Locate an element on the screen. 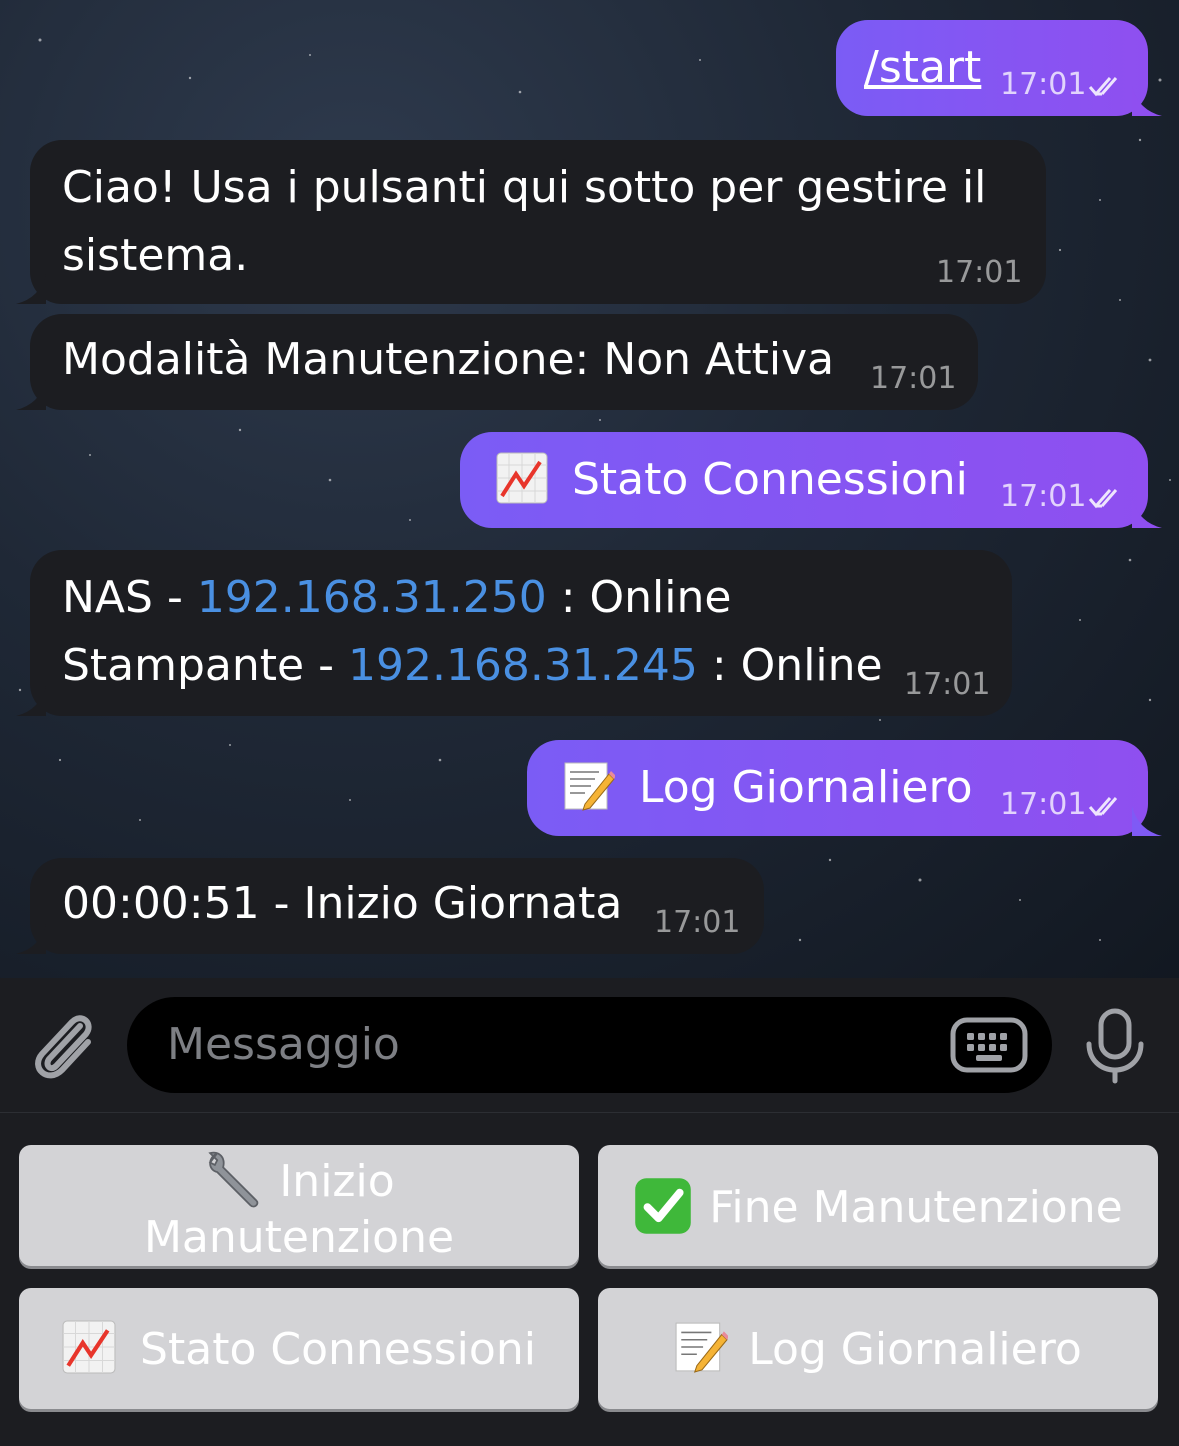 The width and height of the screenshot is (1179, 1446). stato-connessioni-button: Stato Connessioni is located at coordinates (299, 1348).